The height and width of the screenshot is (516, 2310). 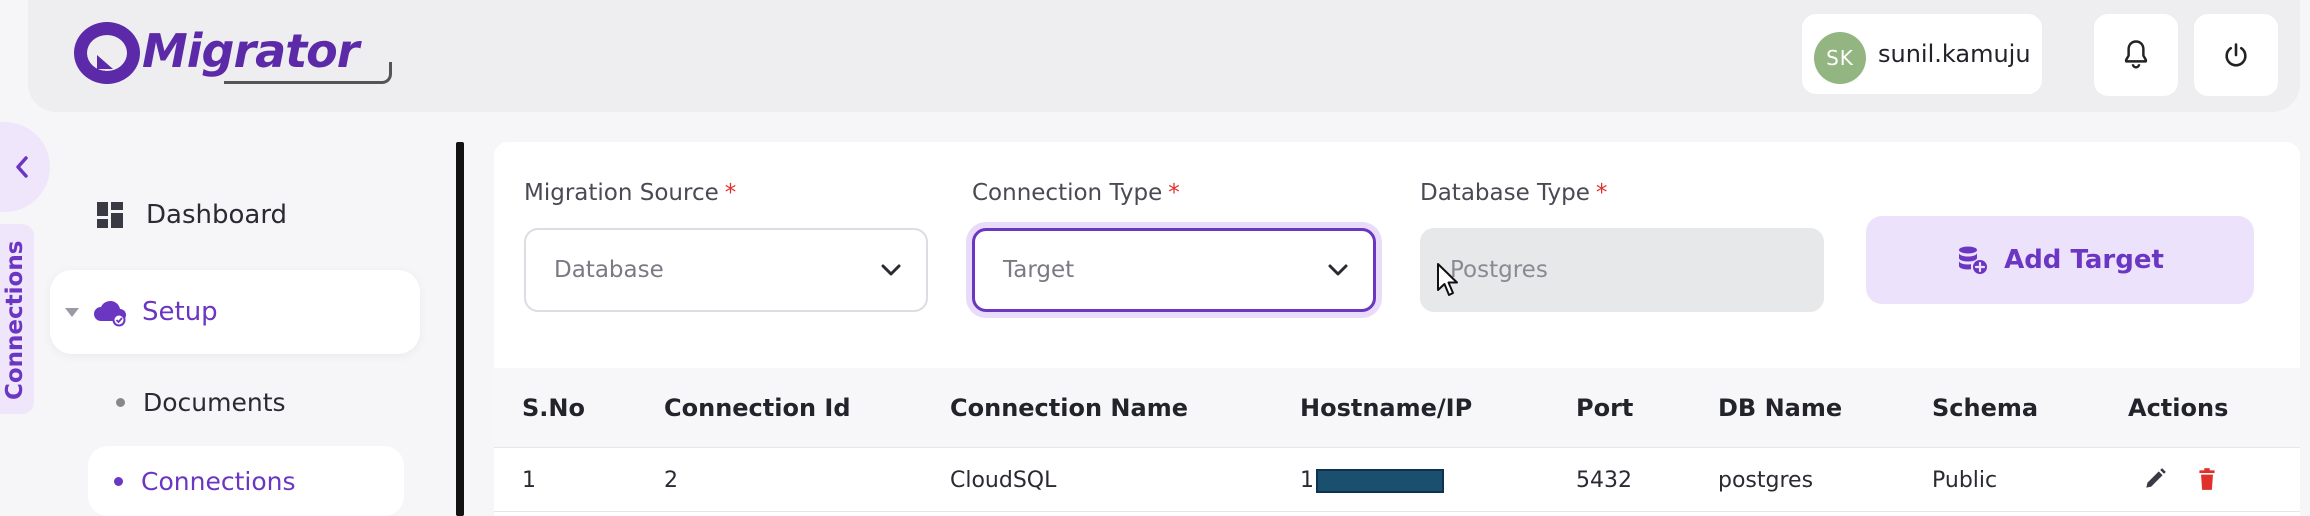 What do you see at coordinates (2178, 408) in the screenshot?
I see `column-header-actions: Actions` at bounding box center [2178, 408].